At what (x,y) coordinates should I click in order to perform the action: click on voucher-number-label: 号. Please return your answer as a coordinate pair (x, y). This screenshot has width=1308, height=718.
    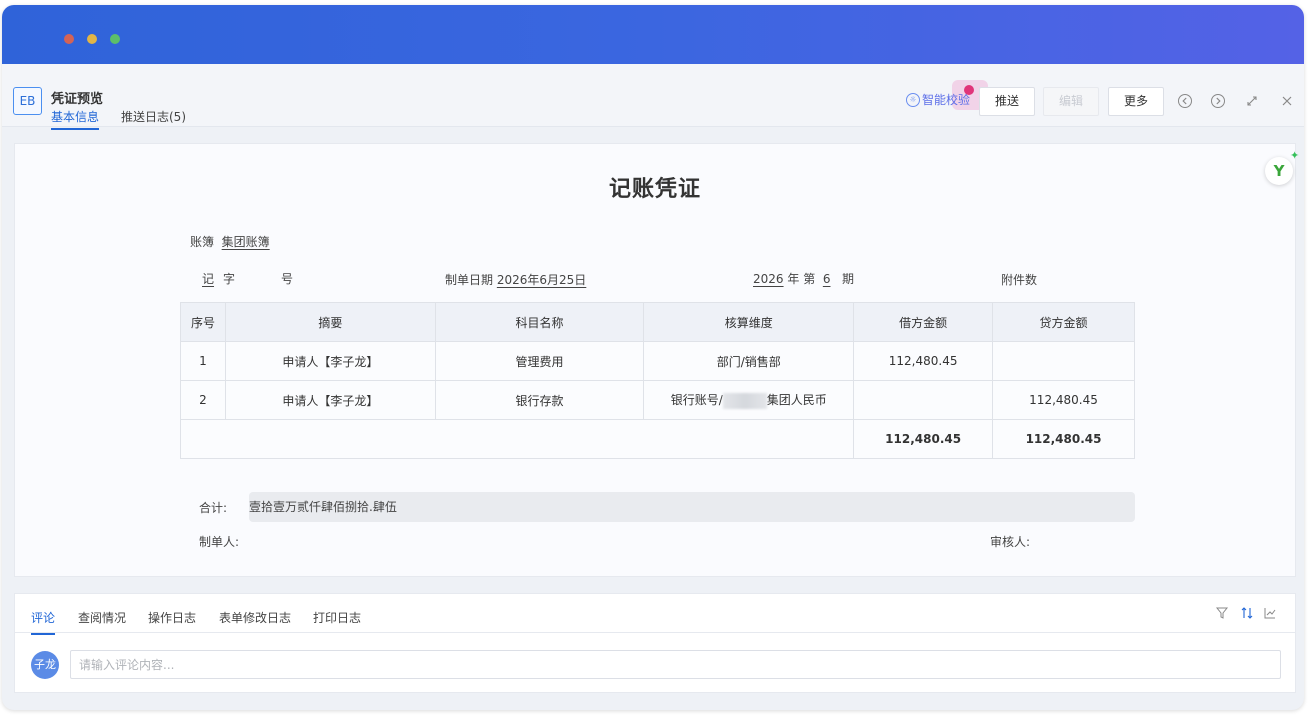
    Looking at the image, I should click on (287, 279).